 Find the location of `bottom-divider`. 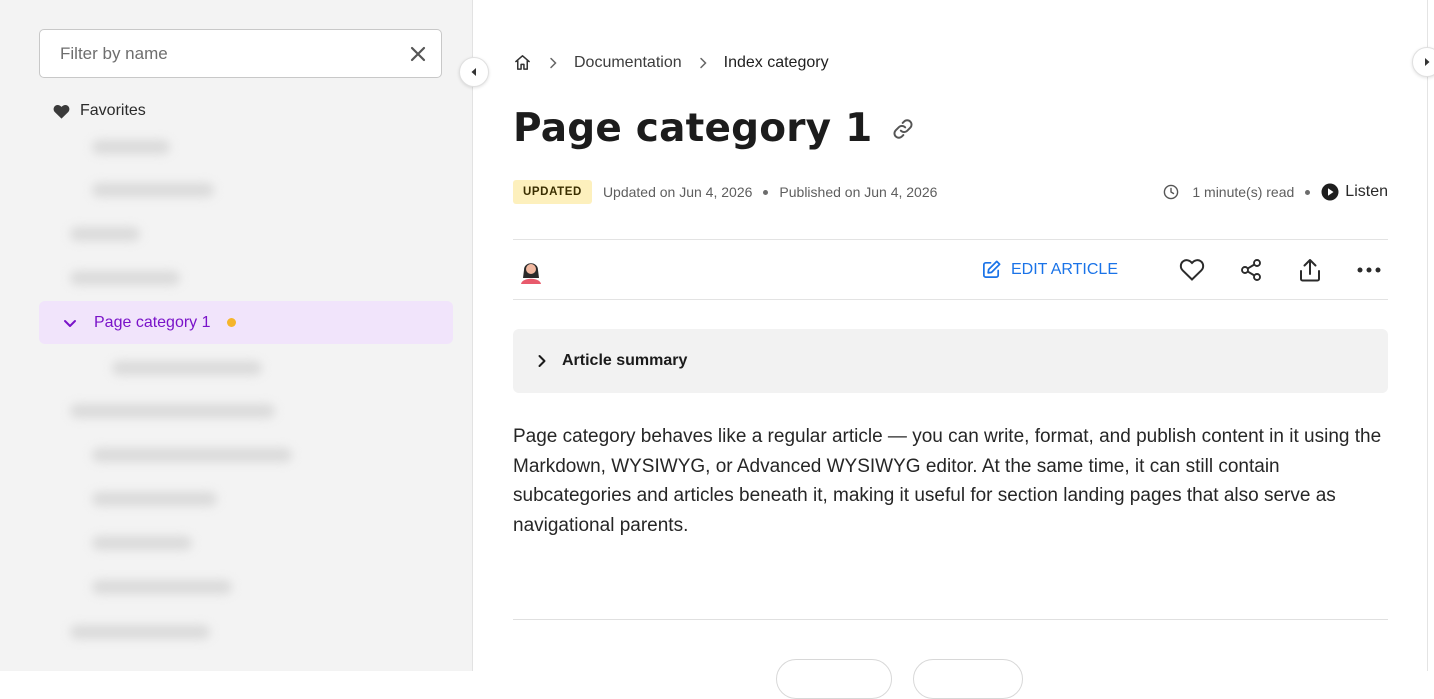

bottom-divider is located at coordinates (950, 619).